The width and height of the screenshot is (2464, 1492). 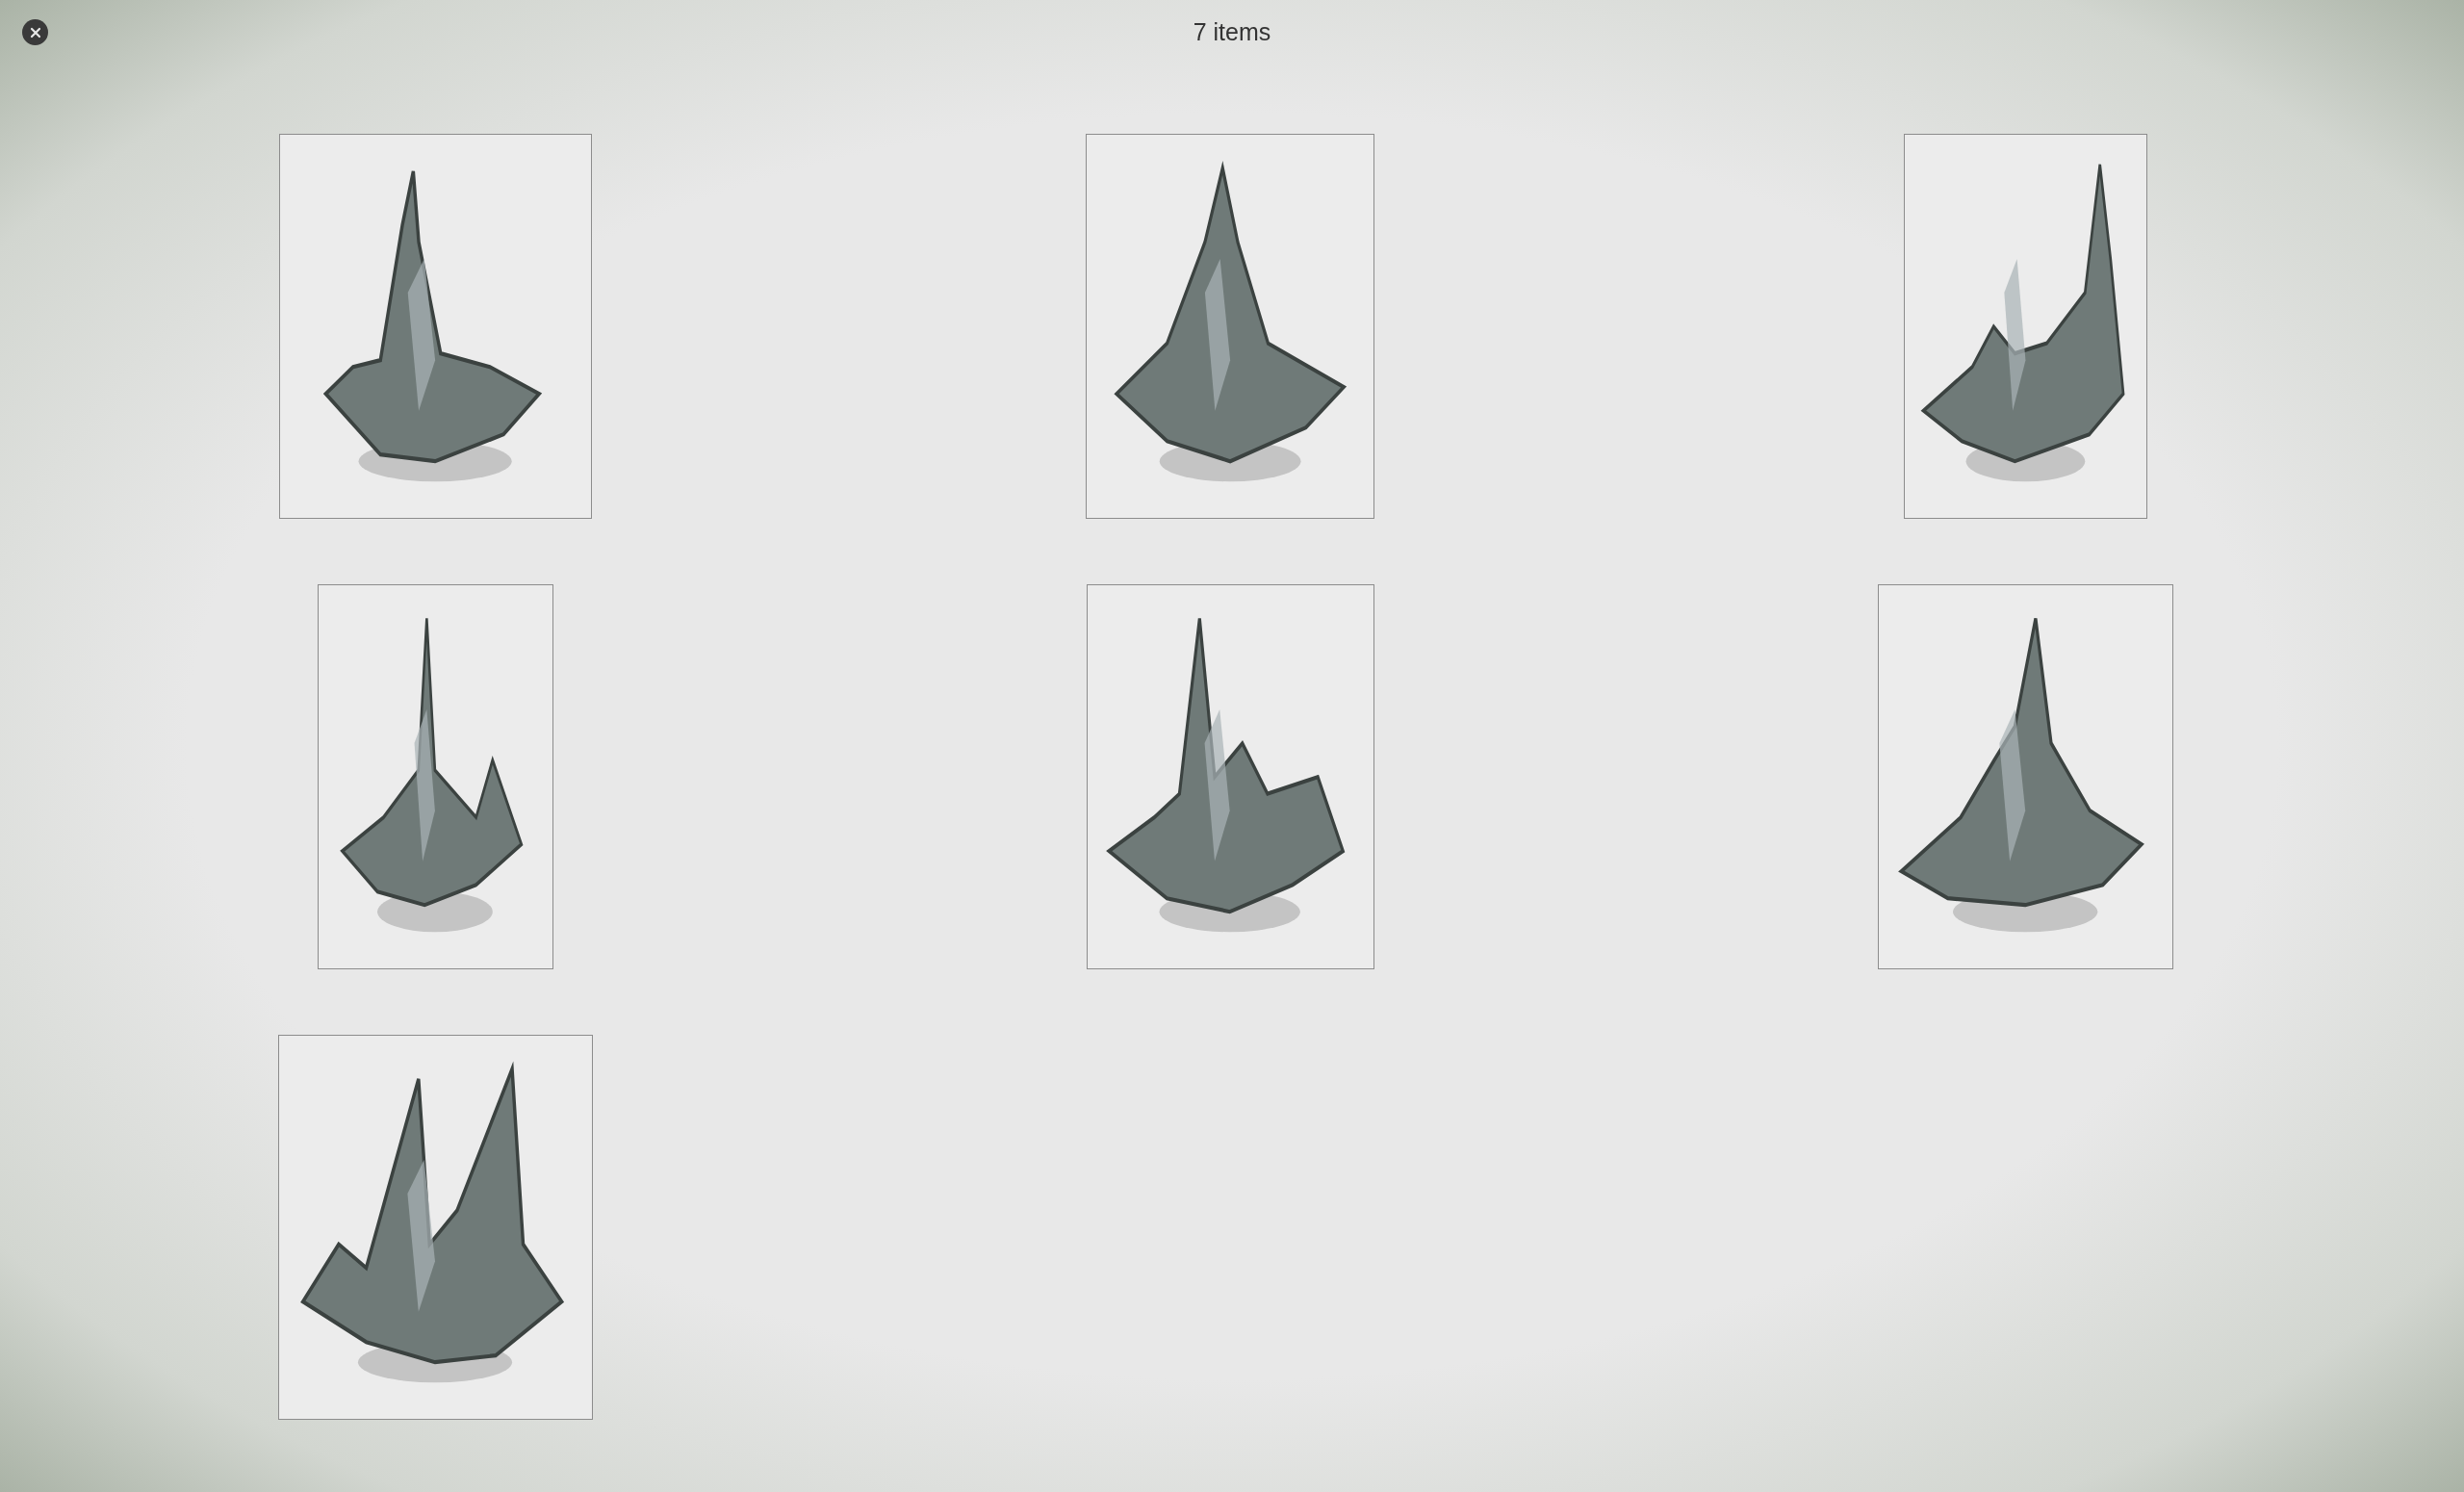 What do you see at coordinates (1232, 31) in the screenshot?
I see `window-title: 7 items` at bounding box center [1232, 31].